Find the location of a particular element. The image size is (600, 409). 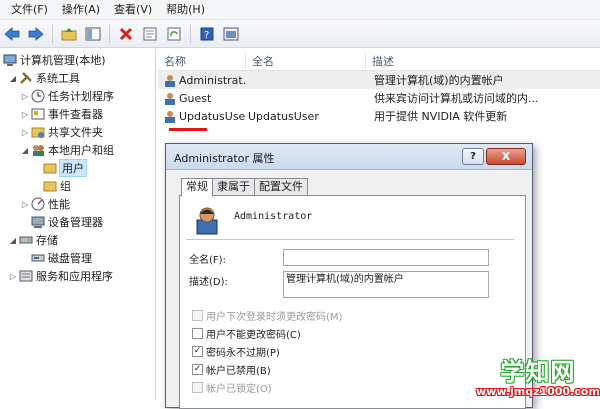

services-icon is located at coordinates (26, 276).